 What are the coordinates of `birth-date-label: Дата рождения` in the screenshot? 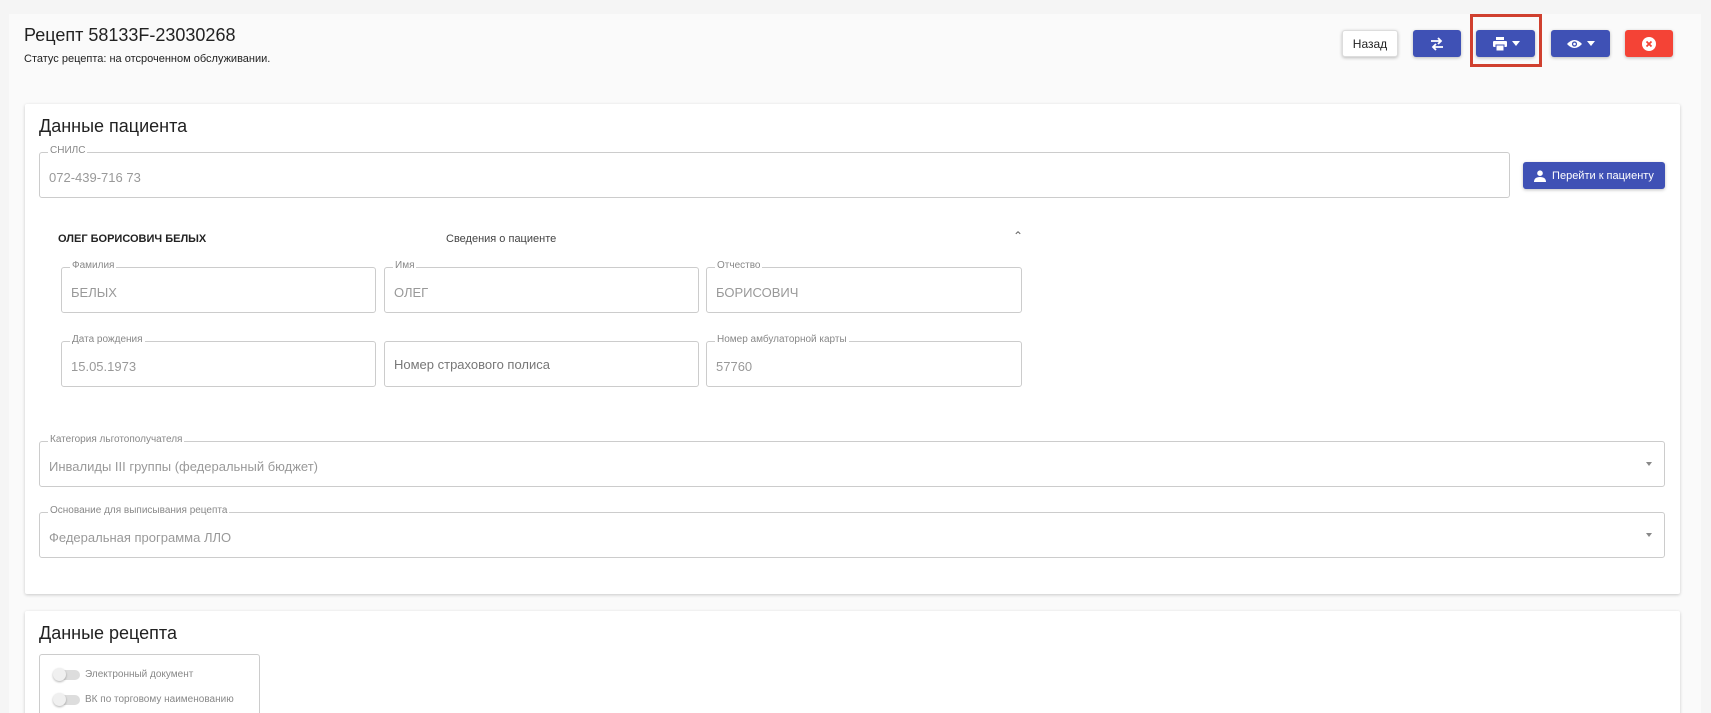 It's located at (107, 339).